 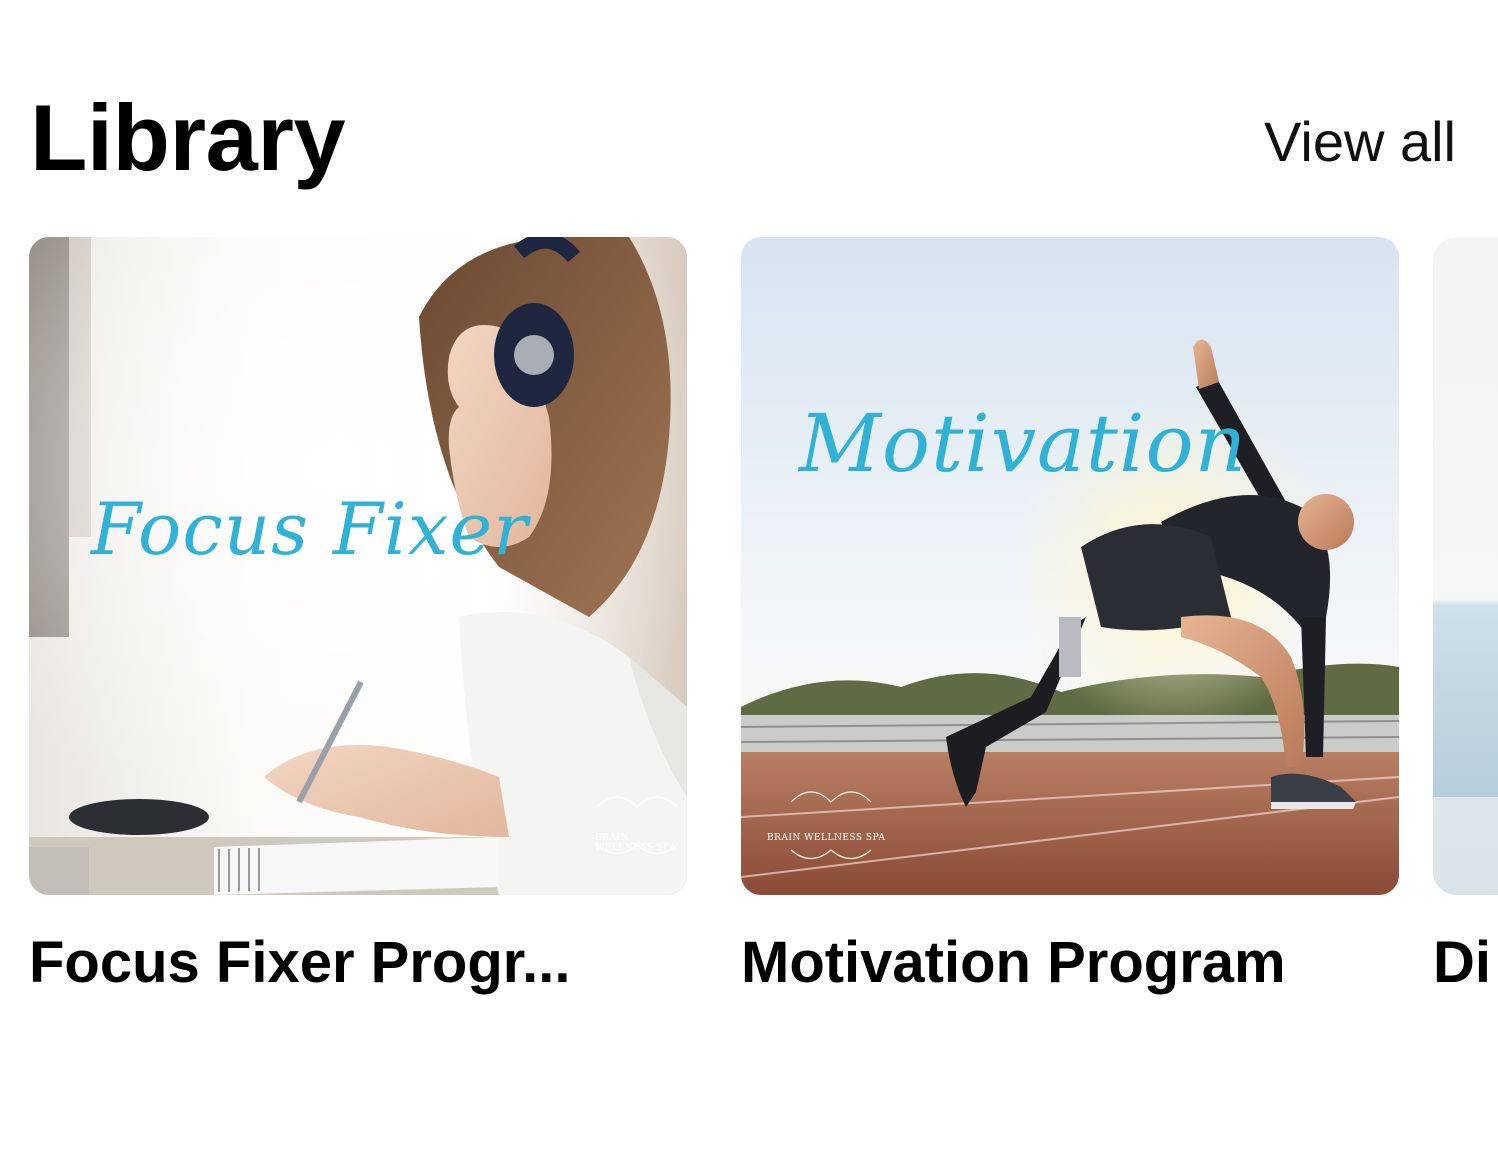 What do you see at coordinates (310, 529) in the screenshot?
I see `card-art-text: Focus Fixer` at bounding box center [310, 529].